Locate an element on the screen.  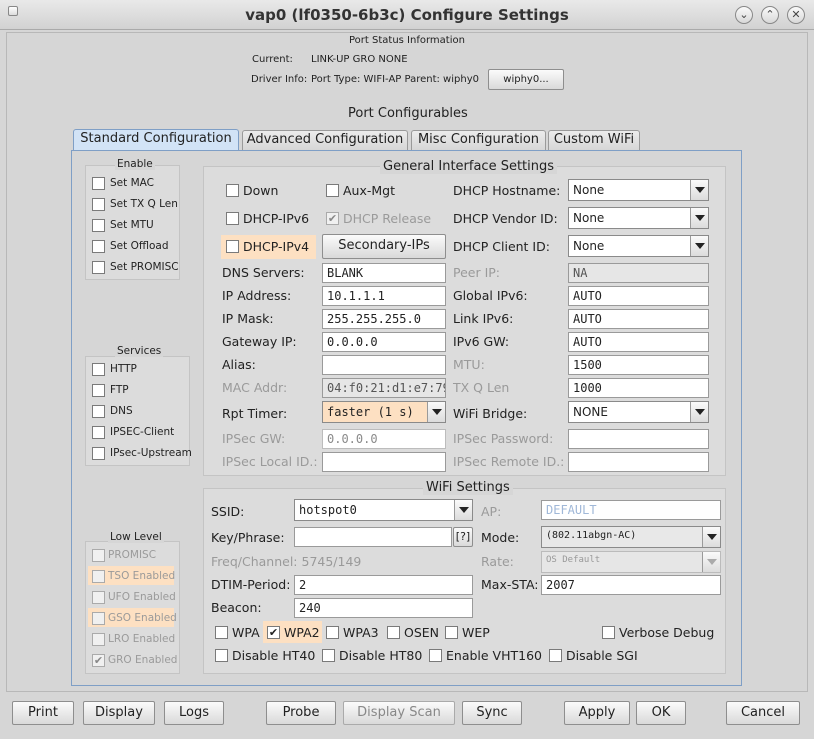
wpa-checkbox is located at coordinates (221, 632).